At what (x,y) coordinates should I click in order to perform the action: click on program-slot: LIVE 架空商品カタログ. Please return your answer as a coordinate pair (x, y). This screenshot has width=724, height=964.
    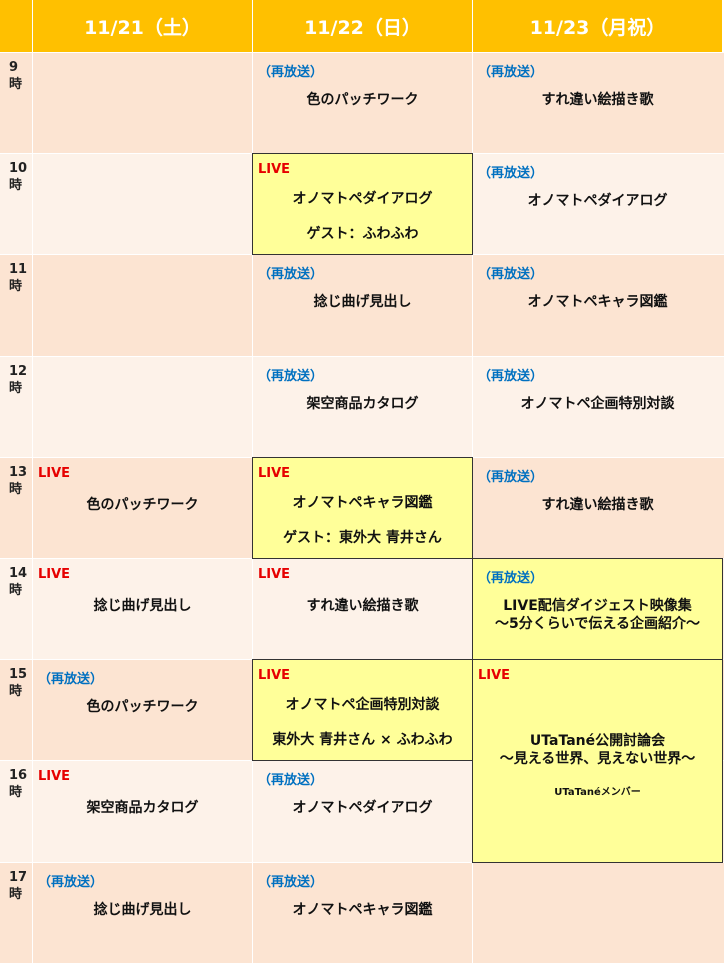
    Looking at the image, I should click on (142, 811).